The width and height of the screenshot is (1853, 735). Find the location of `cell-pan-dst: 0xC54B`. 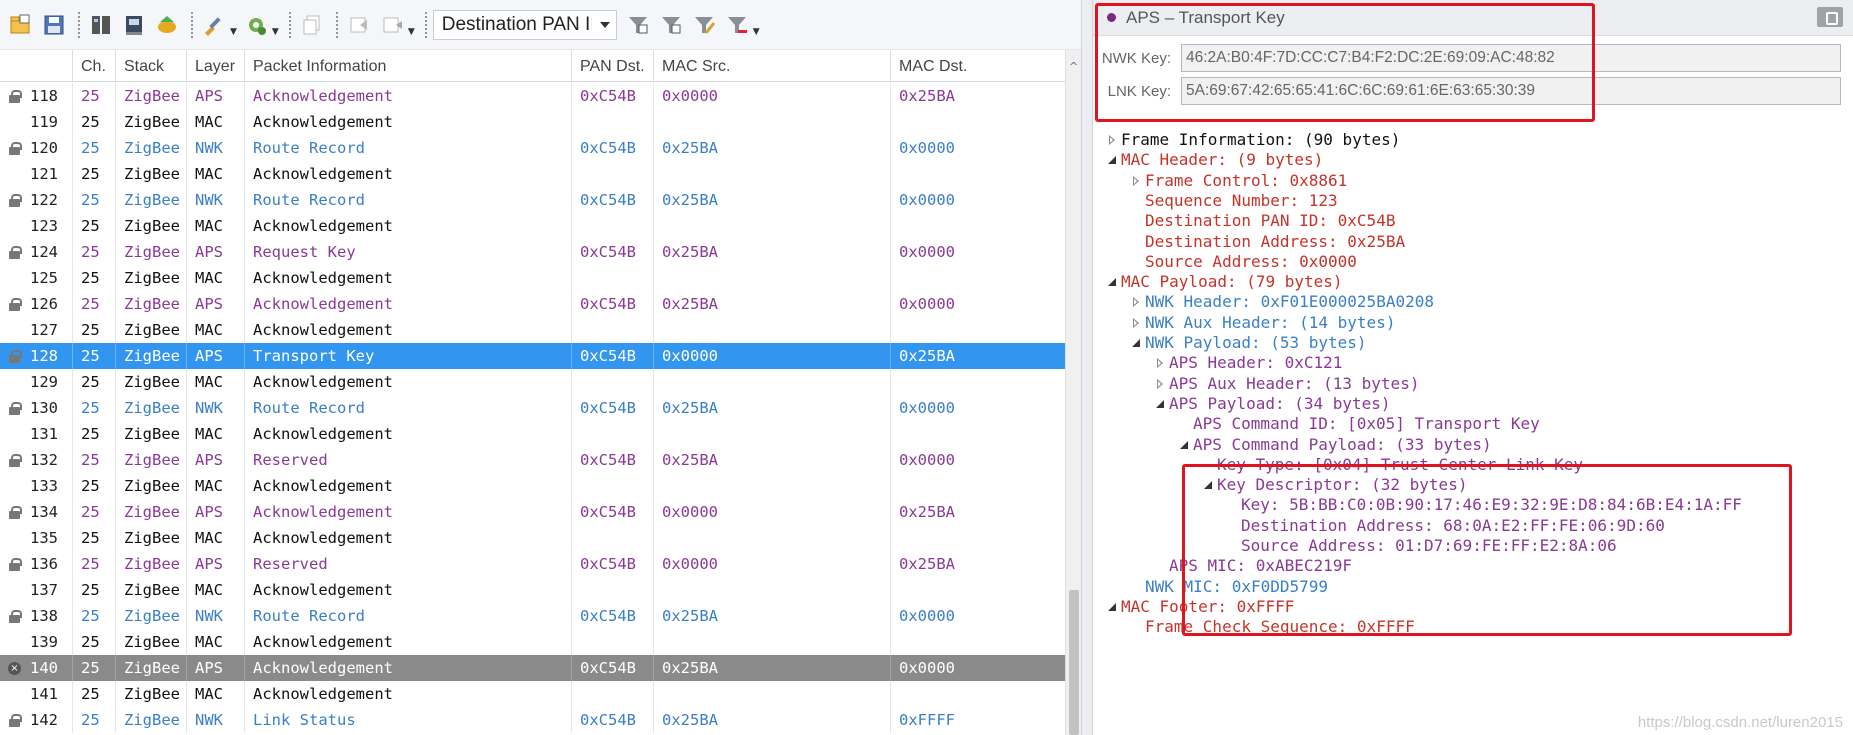

cell-pan-dst: 0xC54B is located at coordinates (612, 512).